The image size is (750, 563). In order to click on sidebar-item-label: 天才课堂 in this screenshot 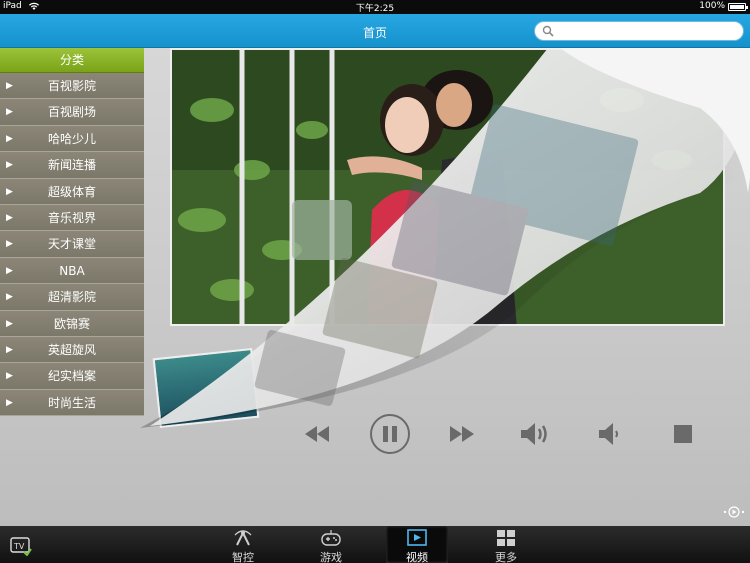, I will do `click(71, 244)`.